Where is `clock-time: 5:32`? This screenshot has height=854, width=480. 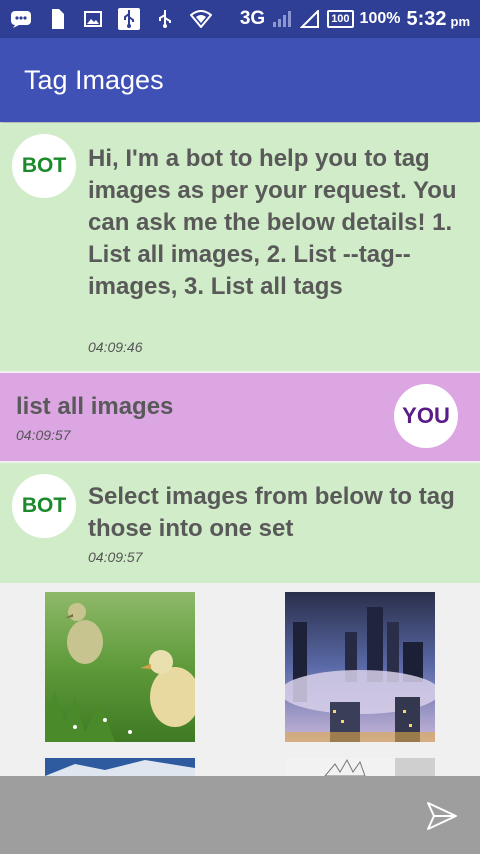
clock-time: 5:32 is located at coordinates (426, 18).